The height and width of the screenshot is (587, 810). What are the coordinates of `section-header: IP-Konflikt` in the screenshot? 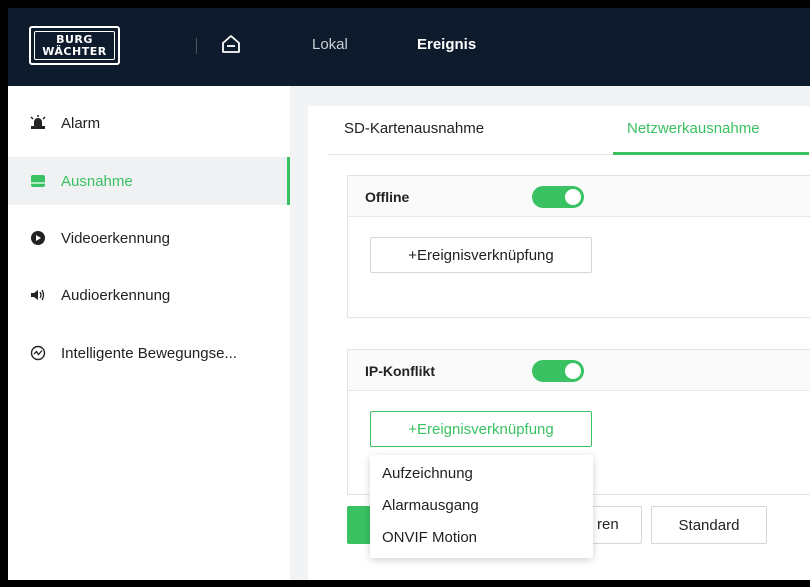 It's located at (579, 370).